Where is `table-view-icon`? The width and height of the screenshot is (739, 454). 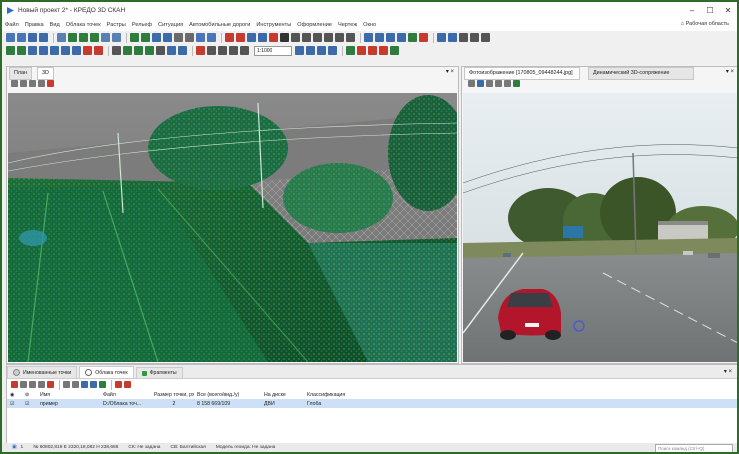 table-view-icon is located at coordinates (41, 384).